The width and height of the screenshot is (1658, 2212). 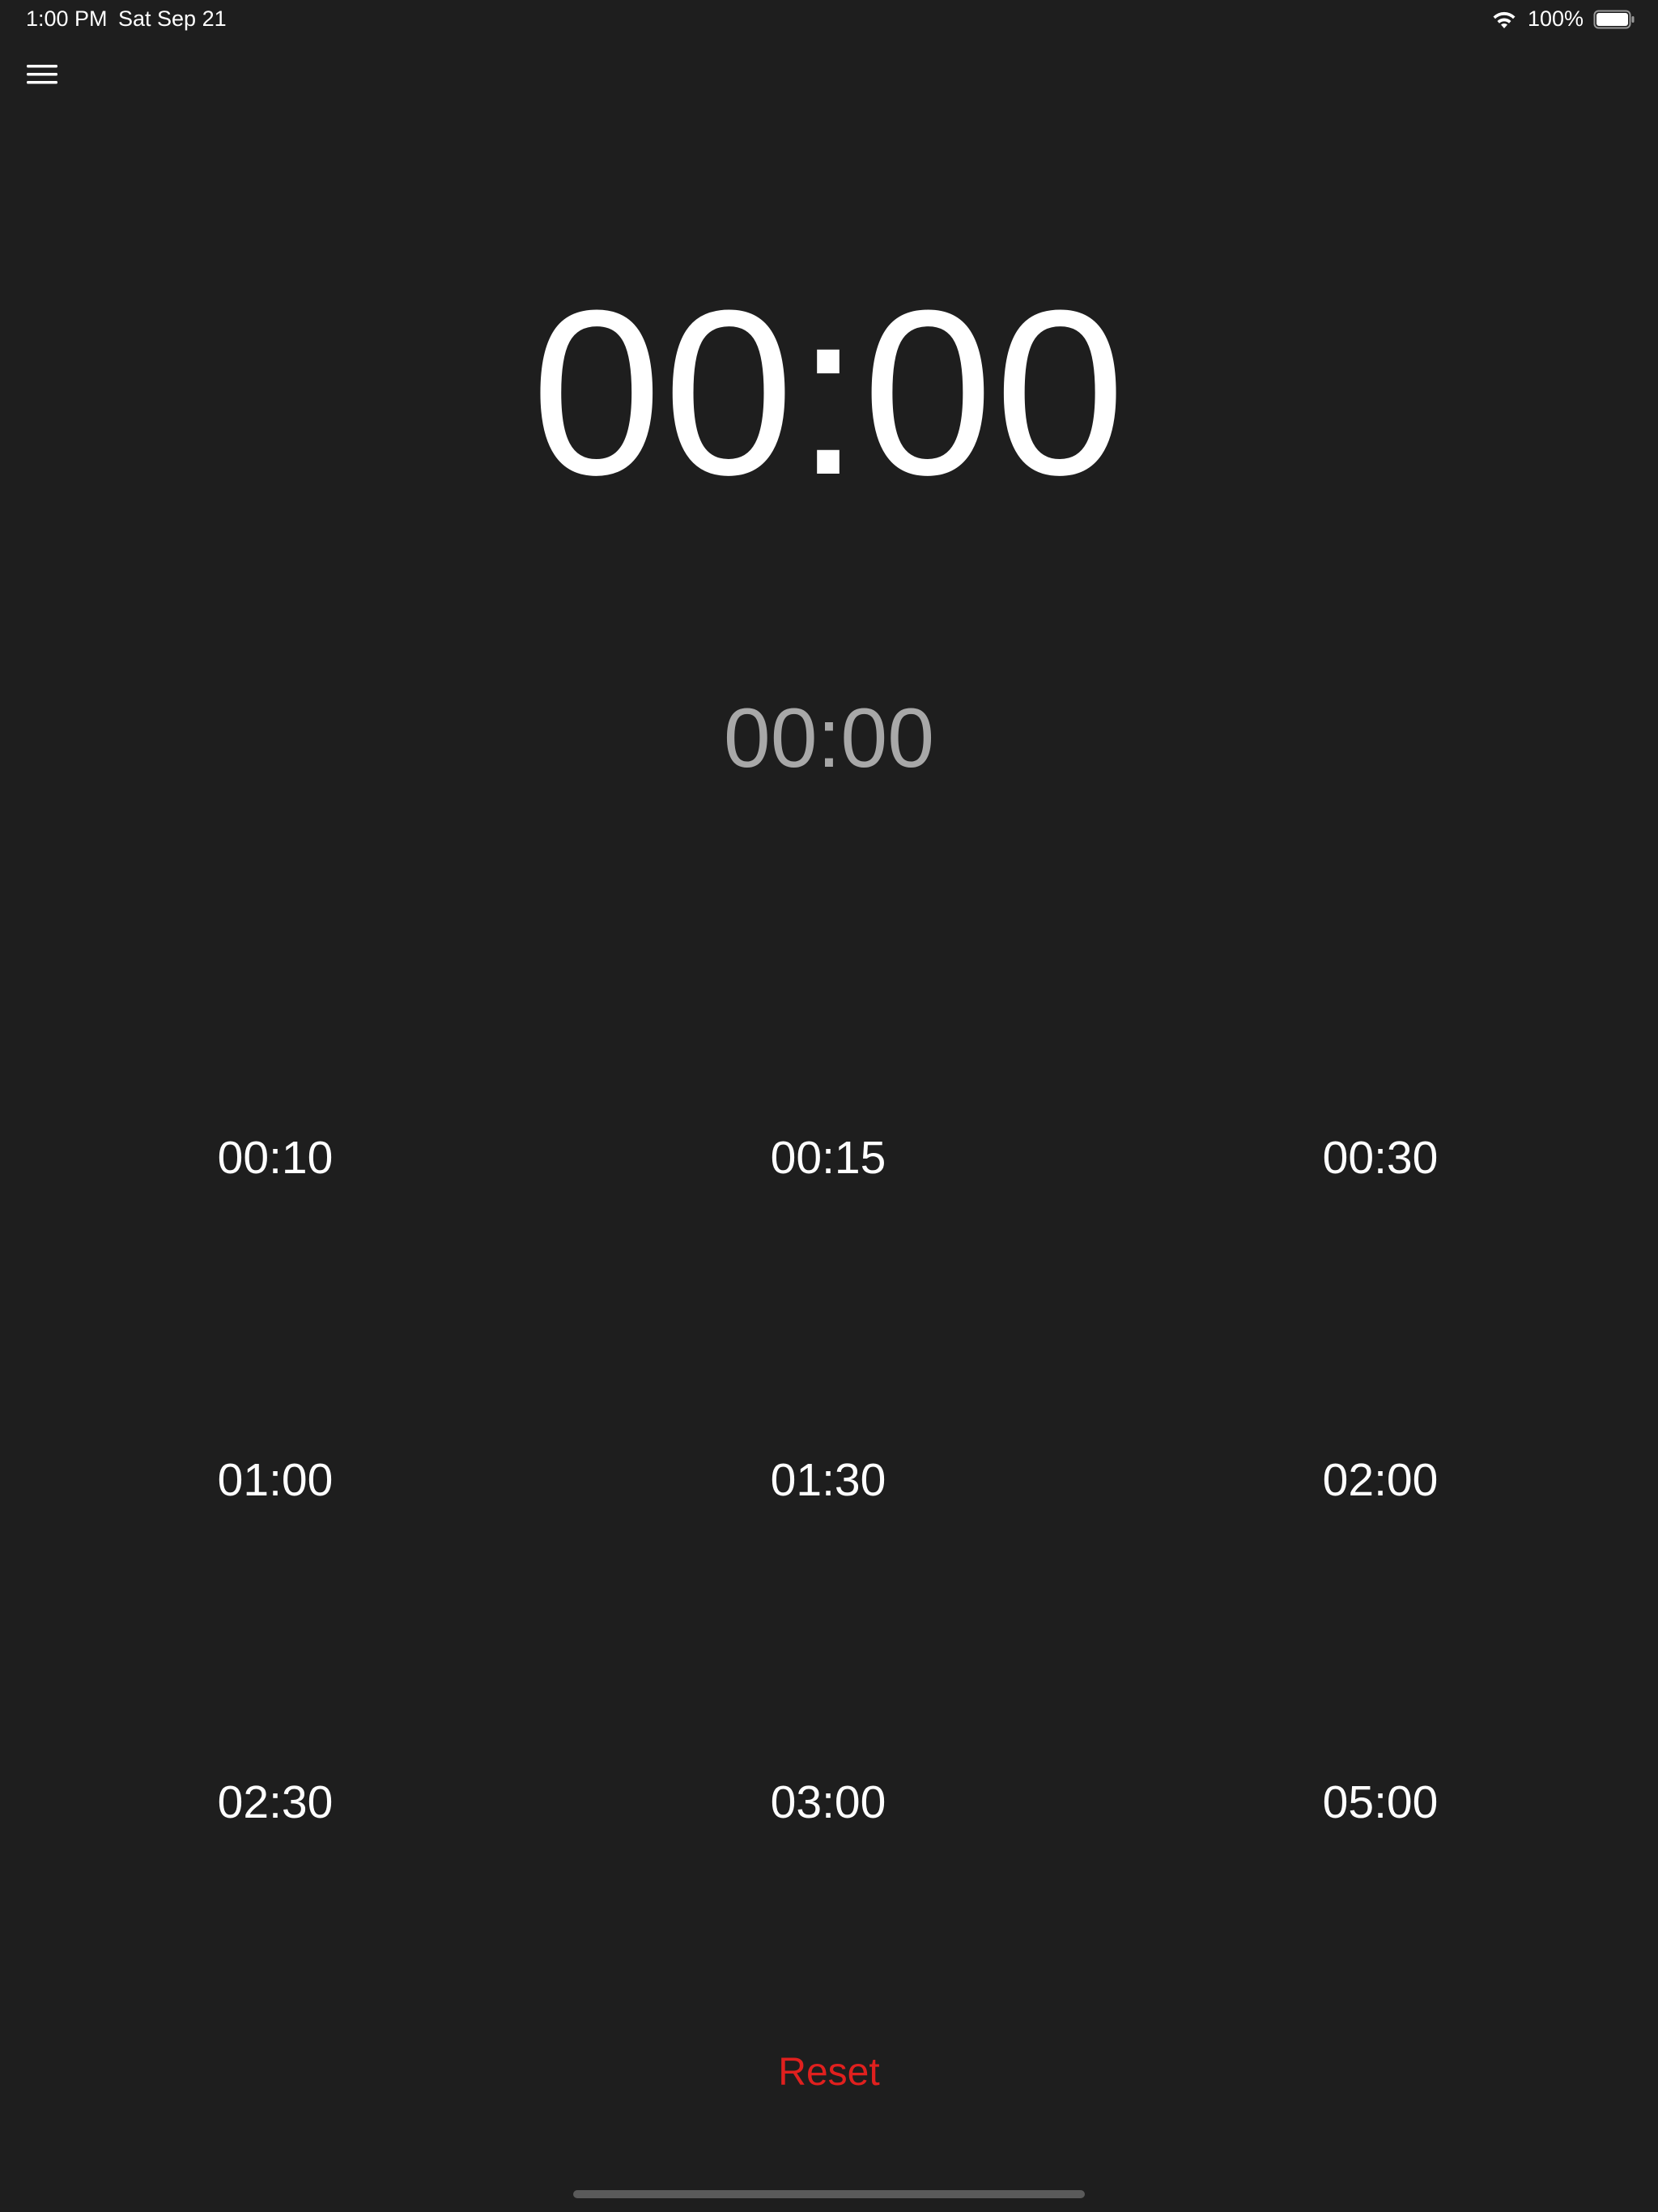 I want to click on status-date: Sat Sep 21, so click(x=172, y=19).